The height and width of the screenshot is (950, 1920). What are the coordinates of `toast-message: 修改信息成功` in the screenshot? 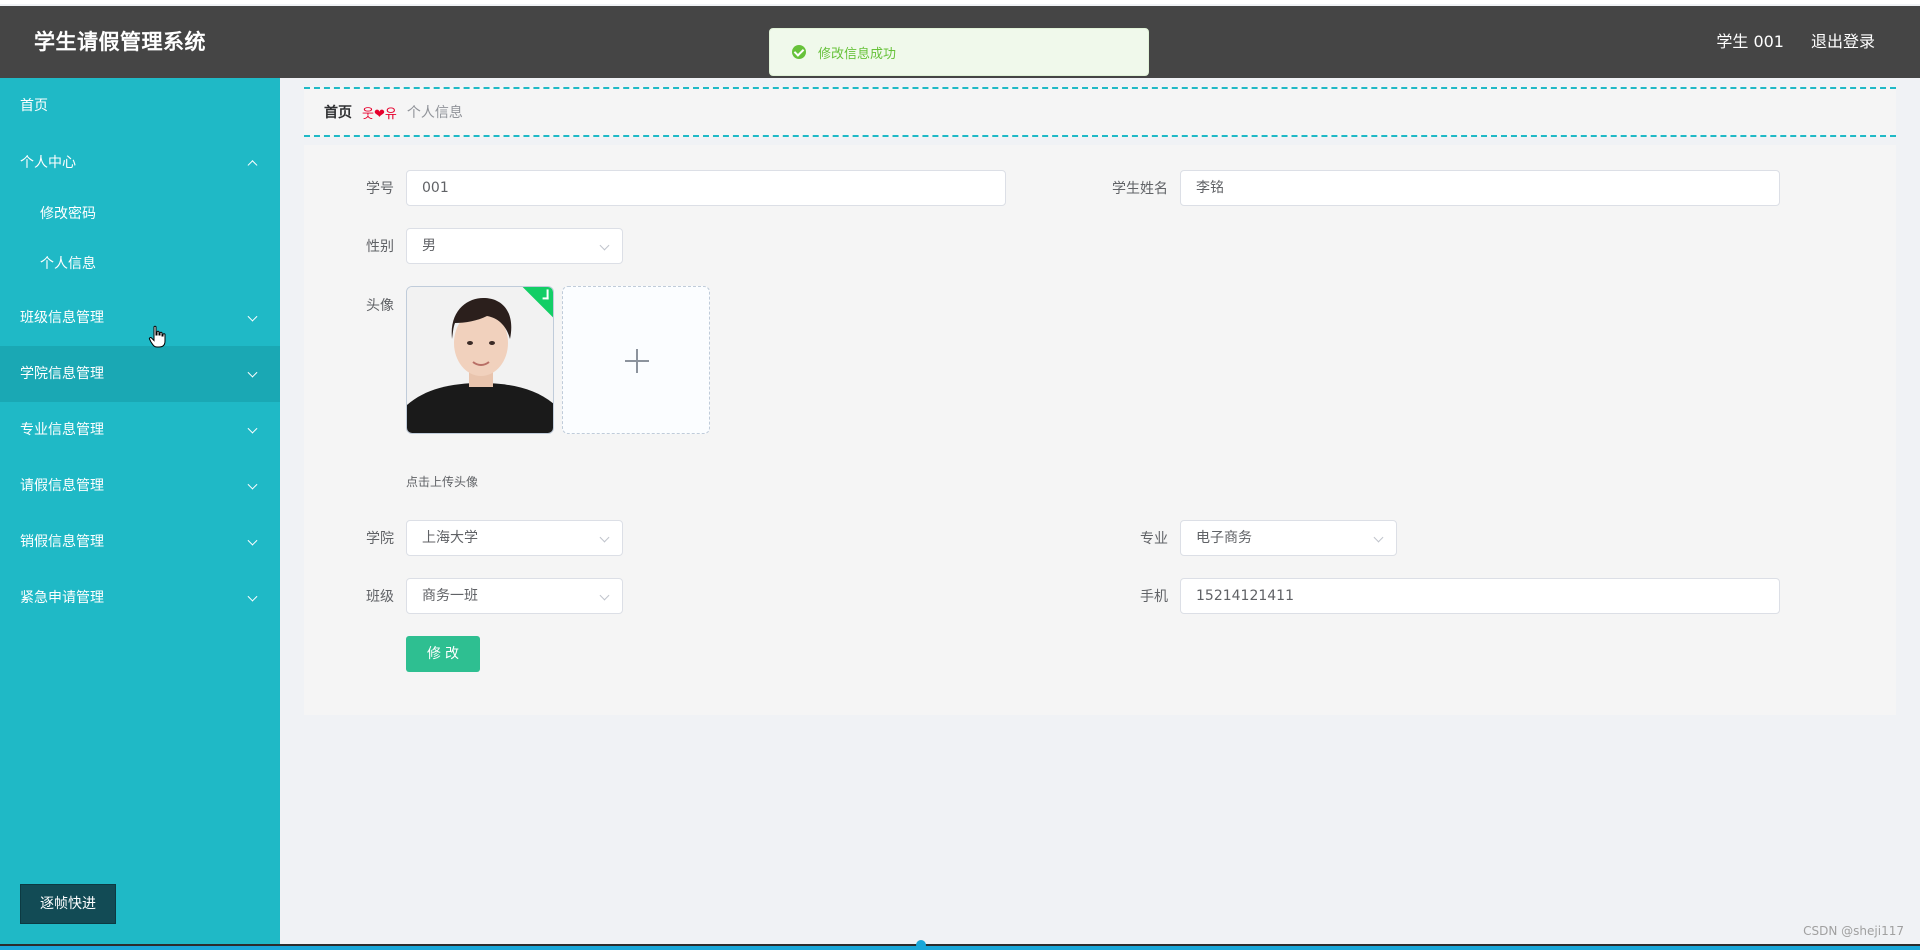 It's located at (857, 54).